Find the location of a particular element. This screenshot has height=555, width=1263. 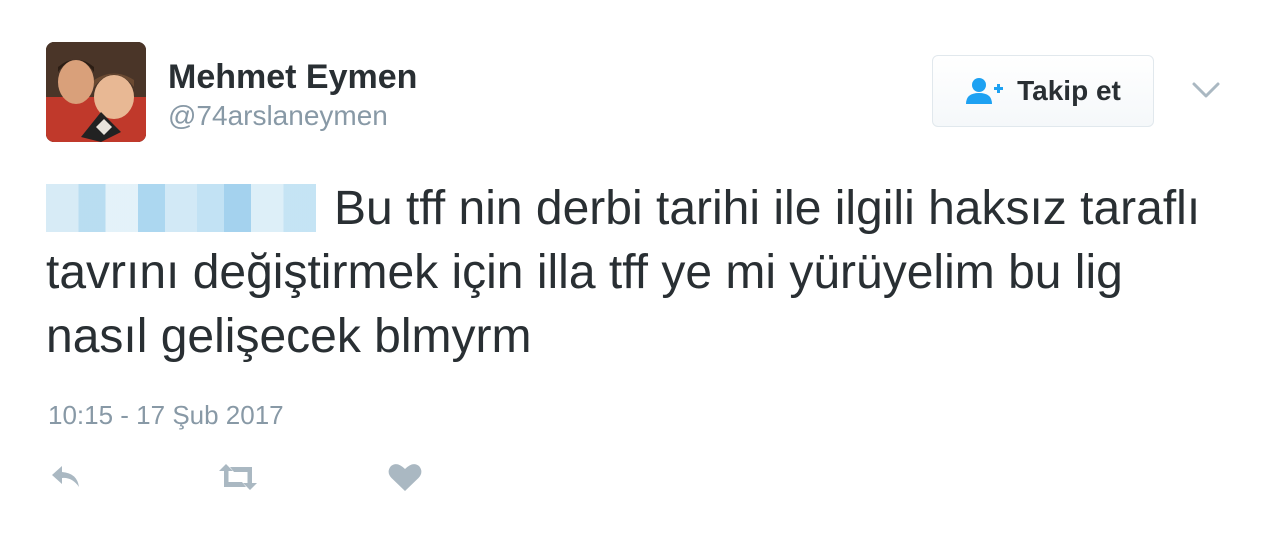

retweet-icon is located at coordinates (238, 477).